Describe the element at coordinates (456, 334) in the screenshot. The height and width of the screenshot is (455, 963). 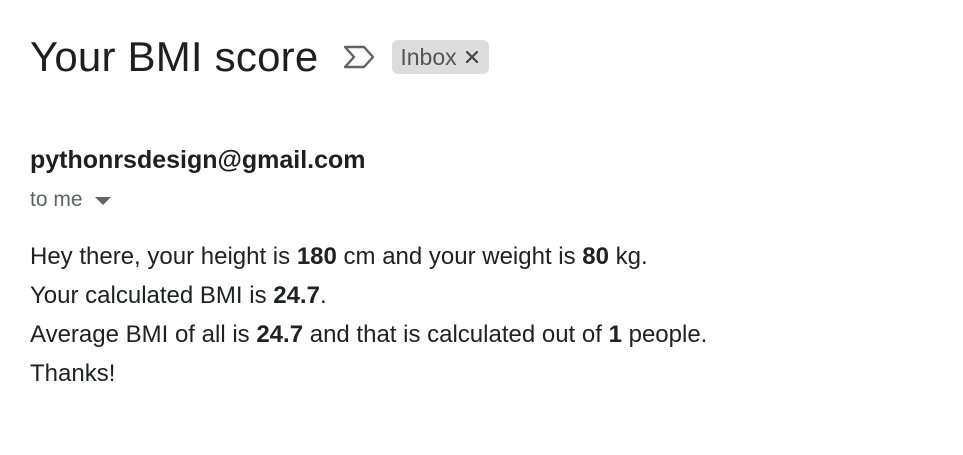
I see `body-text: and that is calculated out of` at that location.